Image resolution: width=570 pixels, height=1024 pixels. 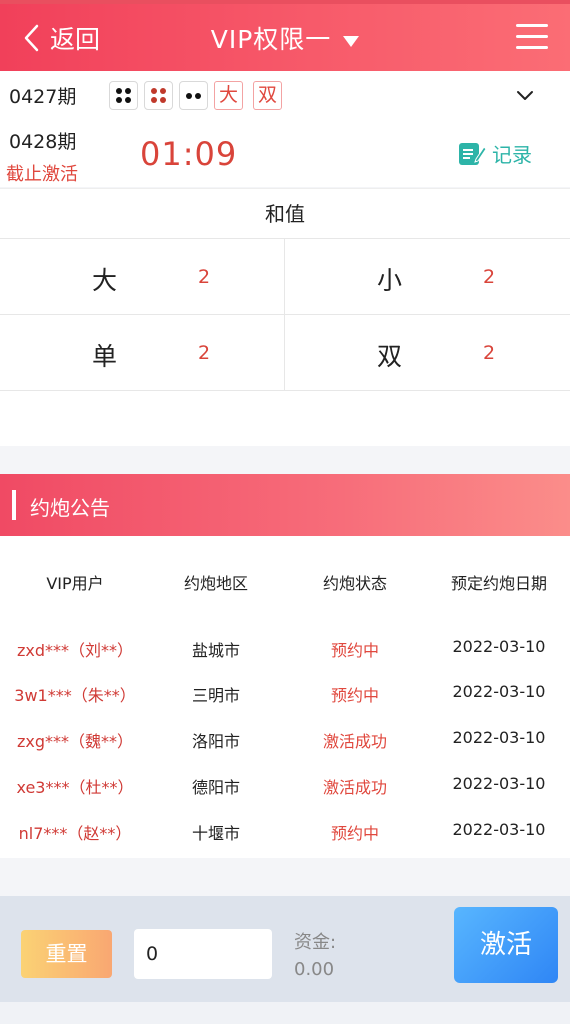 I want to click on page-title: VIP权限一, so click(x=271, y=39).